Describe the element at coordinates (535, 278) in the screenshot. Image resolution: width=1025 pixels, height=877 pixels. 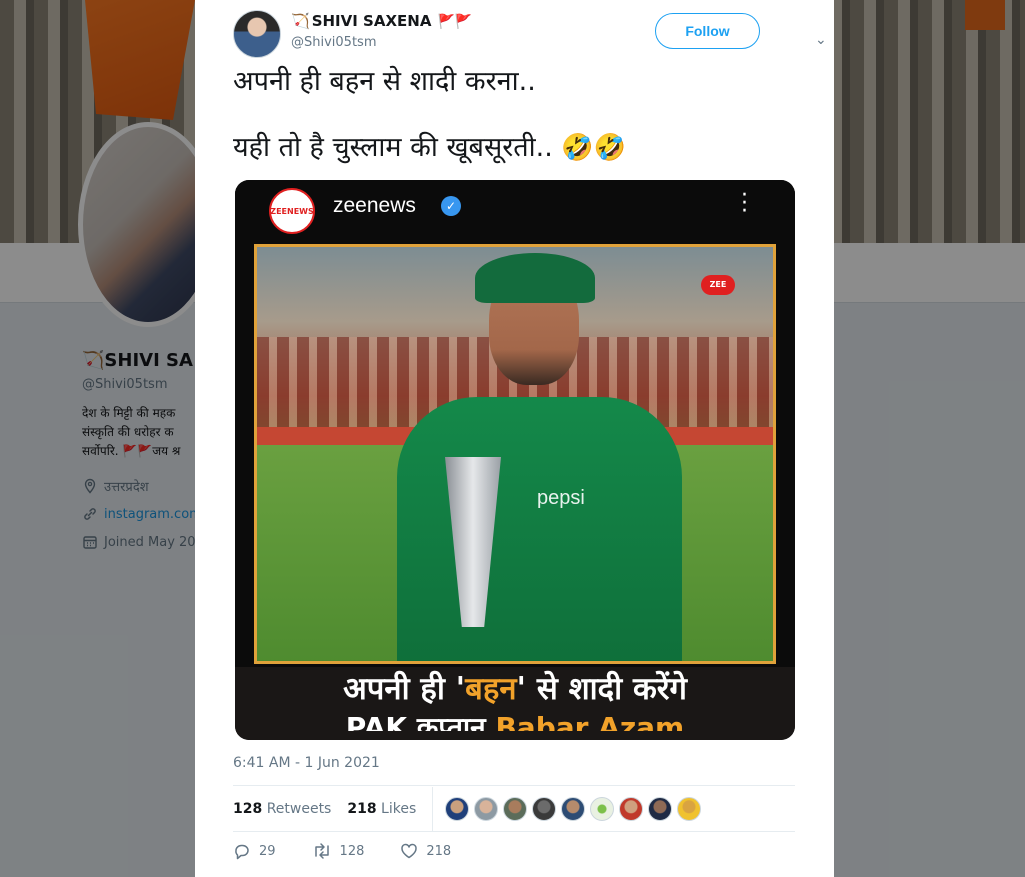
I see `player-cap` at that location.